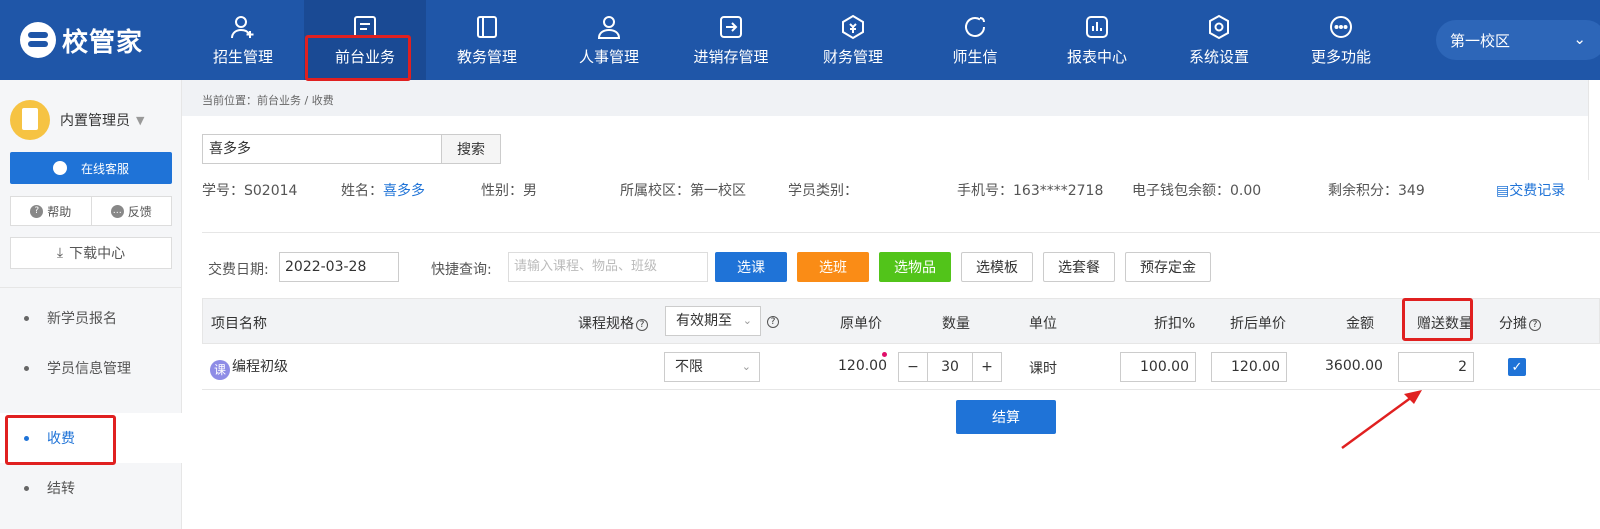  What do you see at coordinates (509, 191) in the screenshot?
I see `student-gender: 性别：男` at bounding box center [509, 191].